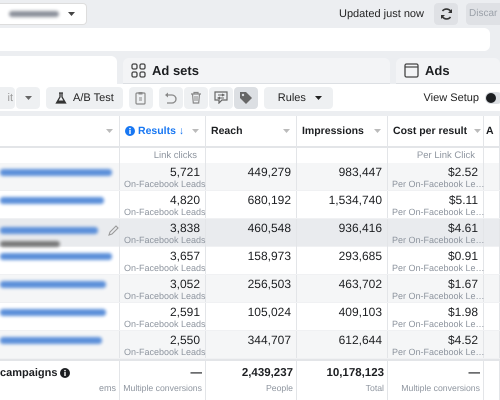 This screenshot has width=500, height=400. I want to click on table-cell-text: 2,591, so click(184, 312).